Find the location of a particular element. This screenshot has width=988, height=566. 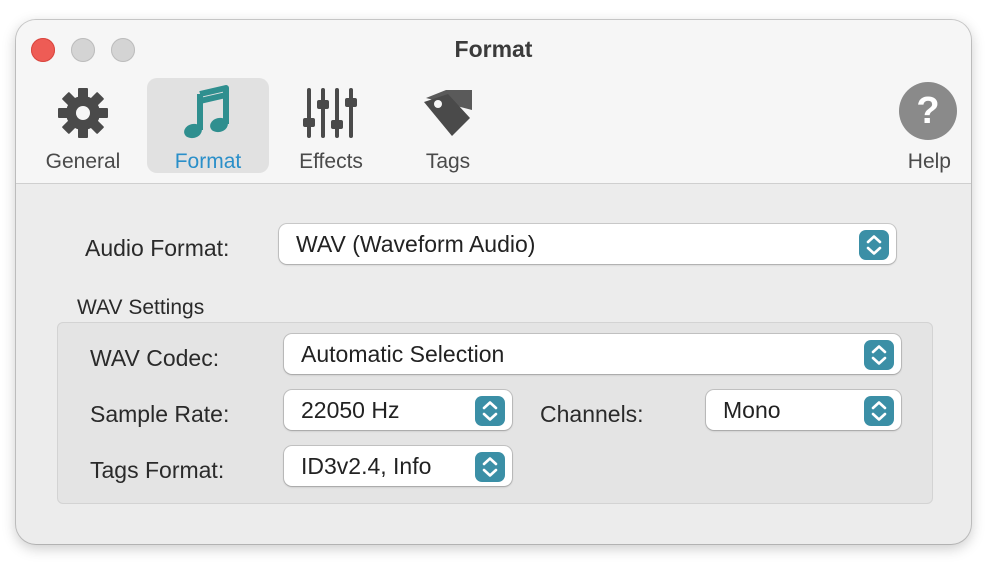

sample-rate-label: Sample Rate: is located at coordinates (160, 414).